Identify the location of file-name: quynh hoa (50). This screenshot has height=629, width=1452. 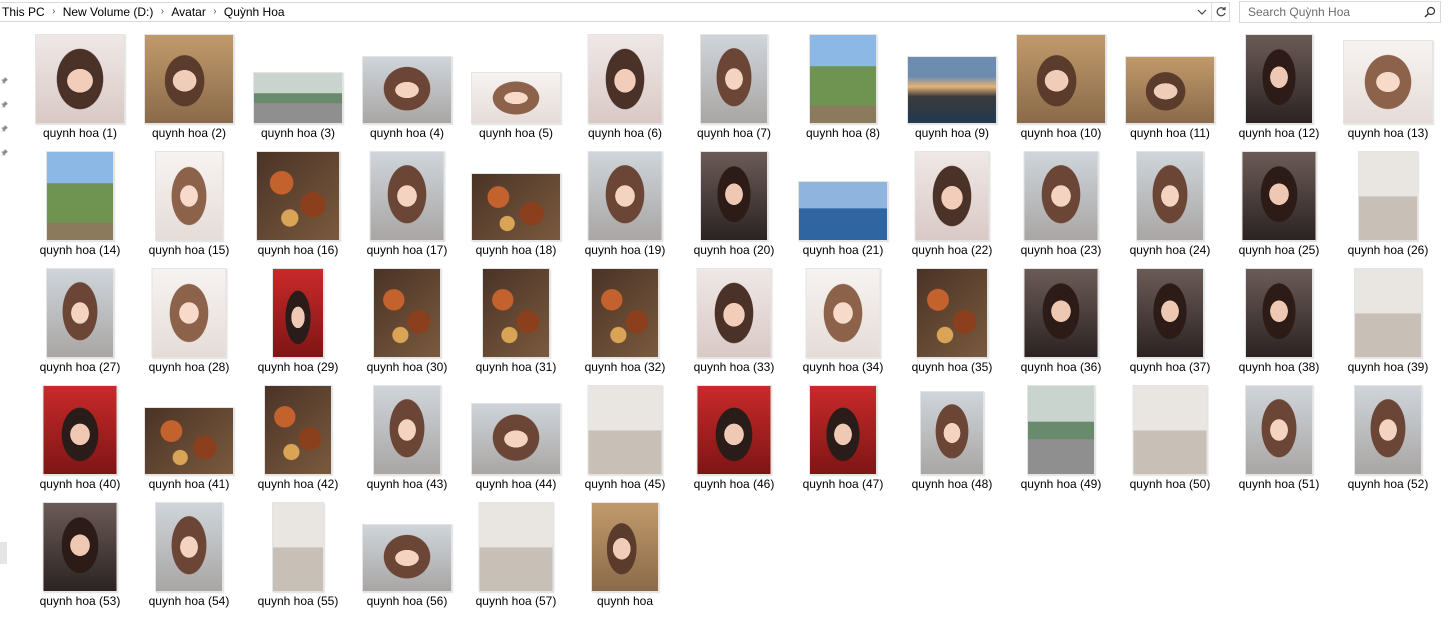
(1170, 484).